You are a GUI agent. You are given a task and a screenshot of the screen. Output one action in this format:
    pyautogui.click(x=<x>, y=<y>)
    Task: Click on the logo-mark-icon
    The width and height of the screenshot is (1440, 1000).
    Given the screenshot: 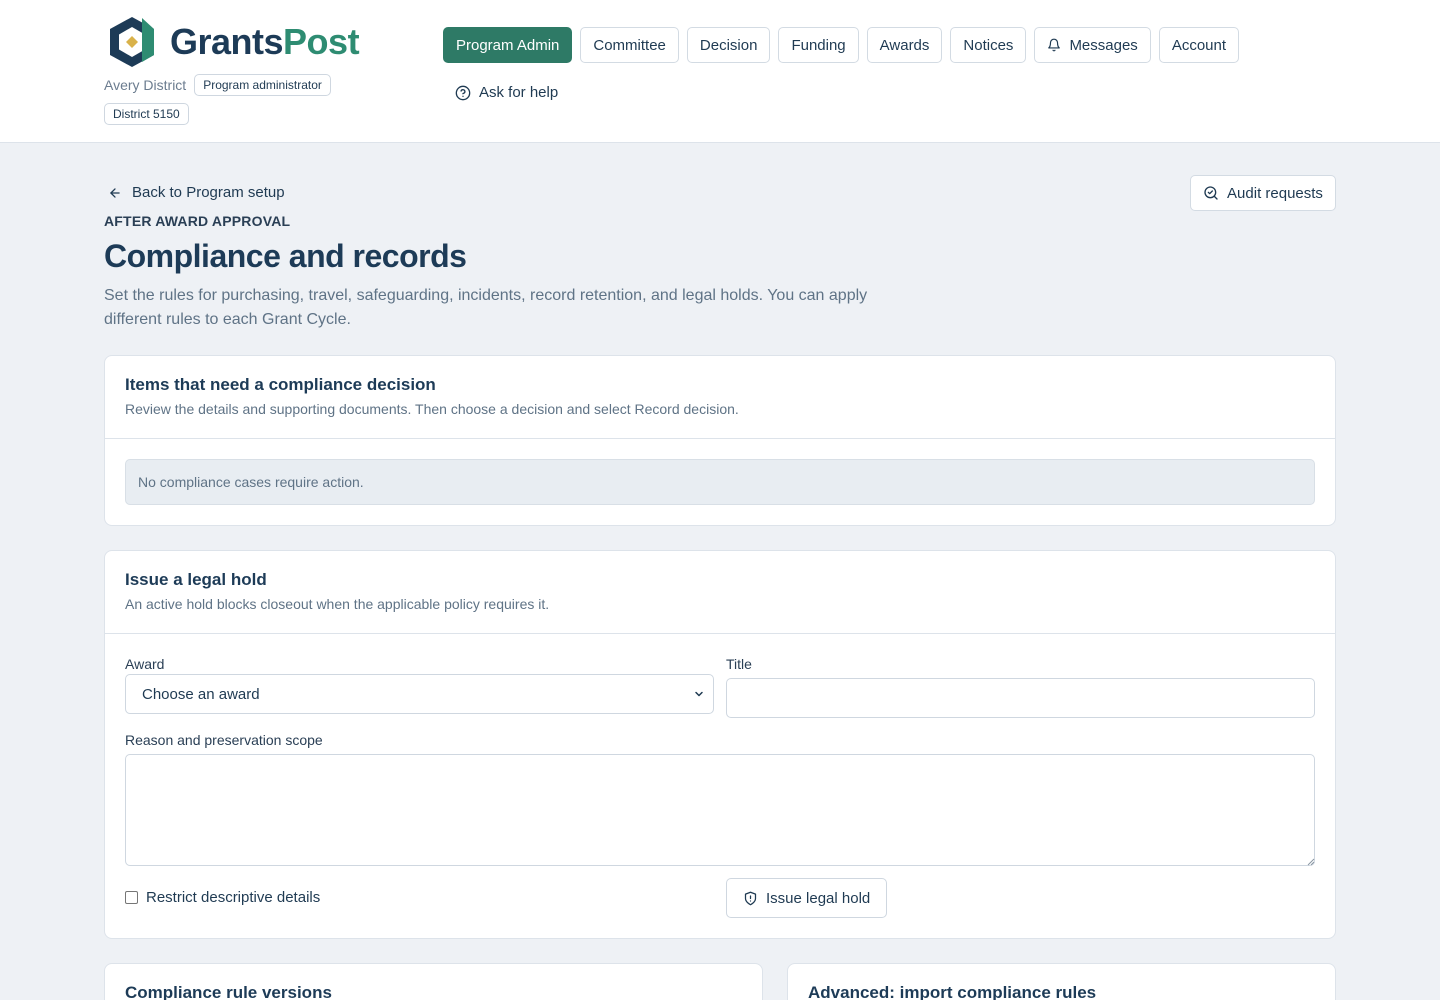 What is the action you would take?
    pyautogui.click(x=132, y=42)
    